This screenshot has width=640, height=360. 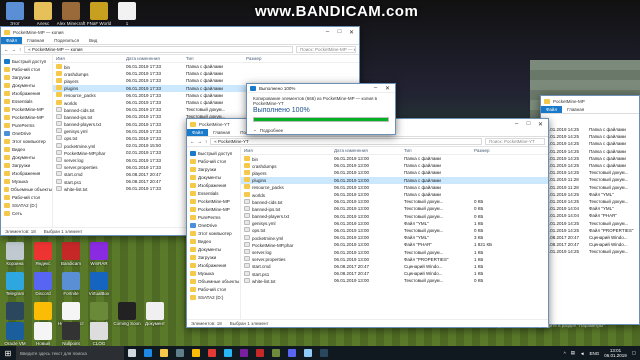 What do you see at coordinates (15, 254) in the screenshot?
I see `desktop-icon-6: Корзина` at bounding box center [15, 254].